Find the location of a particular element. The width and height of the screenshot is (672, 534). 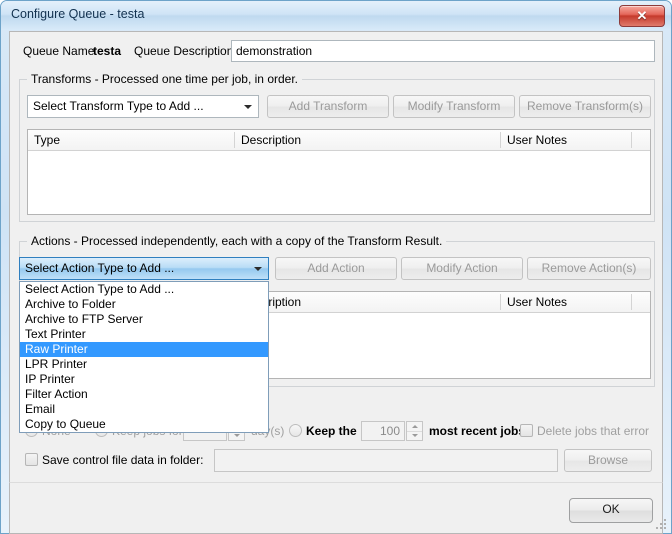

browse-button: Browse is located at coordinates (608, 460).